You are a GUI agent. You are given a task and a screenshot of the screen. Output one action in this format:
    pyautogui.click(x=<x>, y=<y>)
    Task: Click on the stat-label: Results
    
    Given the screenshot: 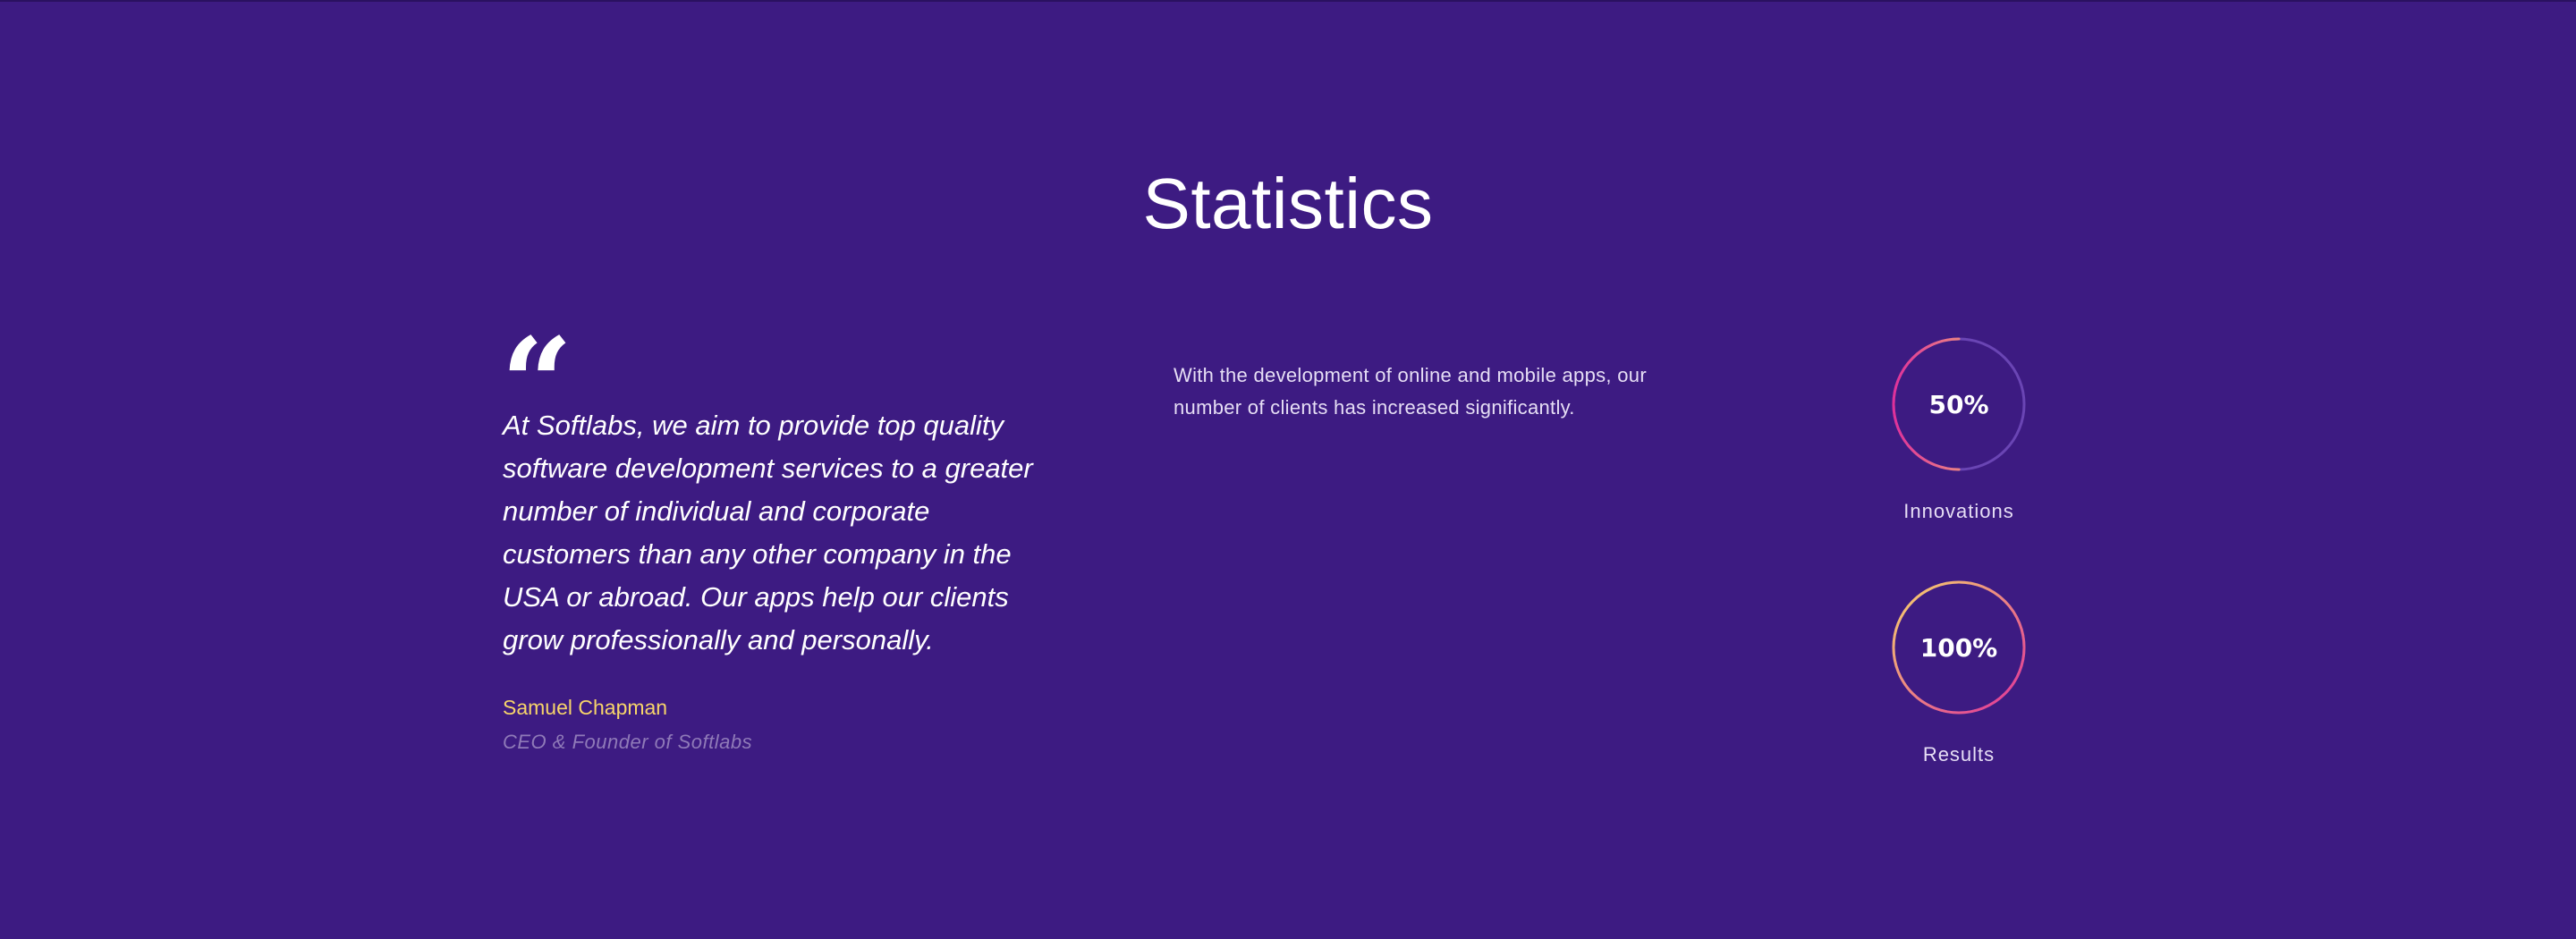 What is the action you would take?
    pyautogui.click(x=1959, y=755)
    